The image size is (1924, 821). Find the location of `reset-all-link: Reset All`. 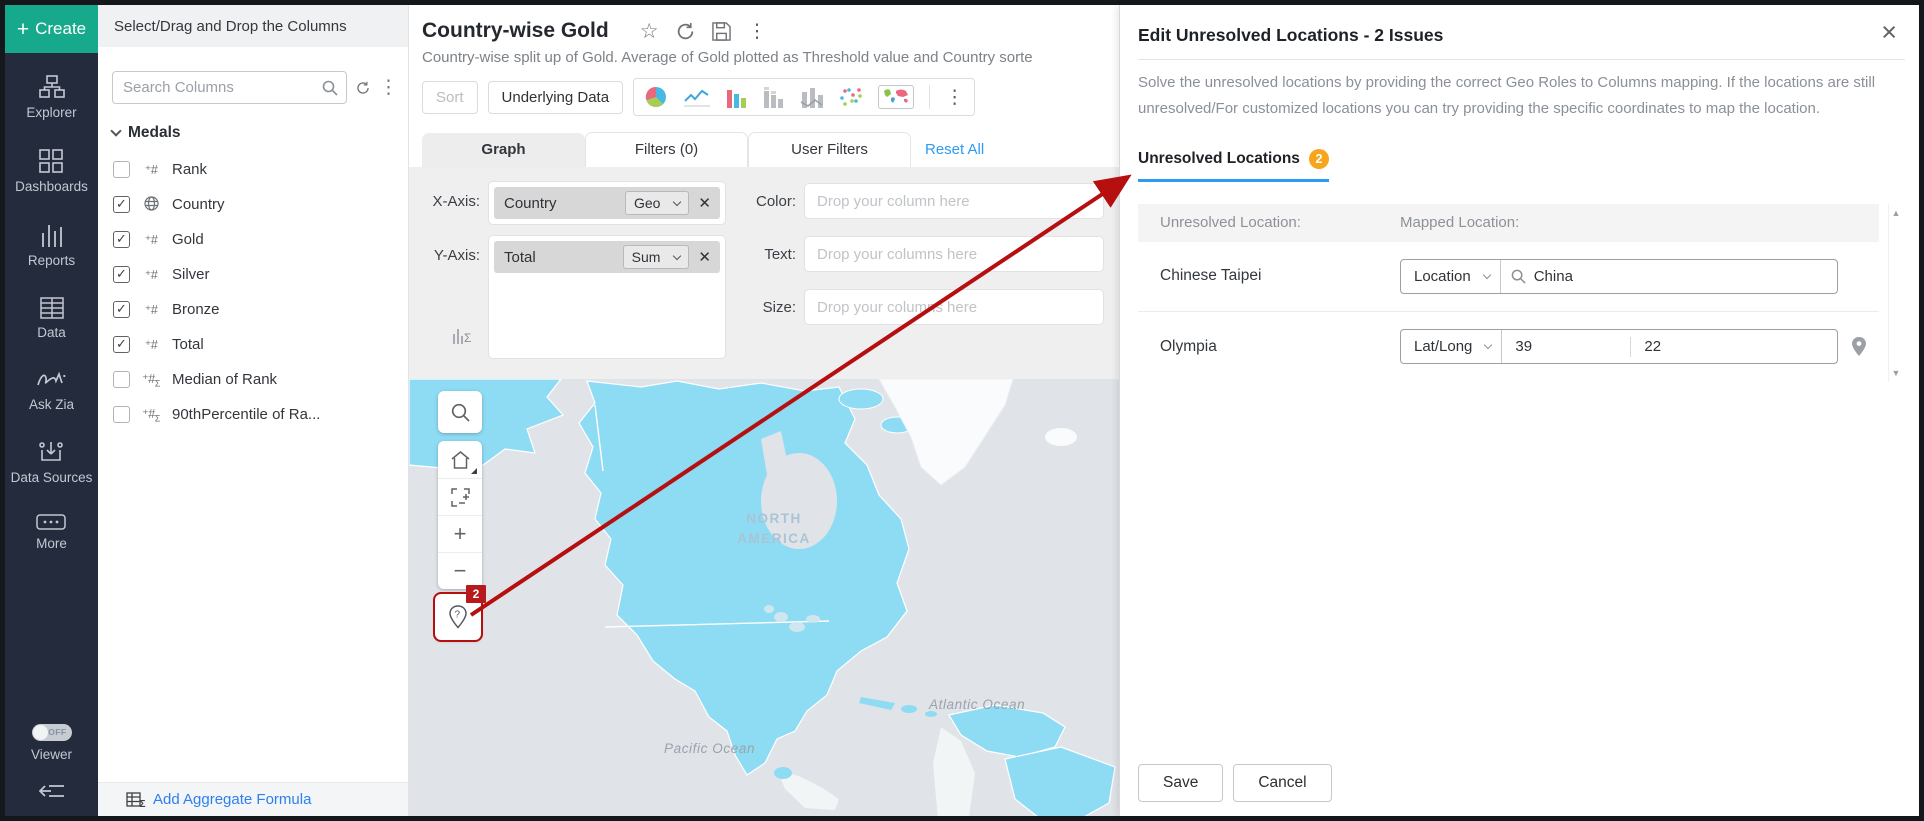

reset-all-link: Reset All is located at coordinates (954, 149).